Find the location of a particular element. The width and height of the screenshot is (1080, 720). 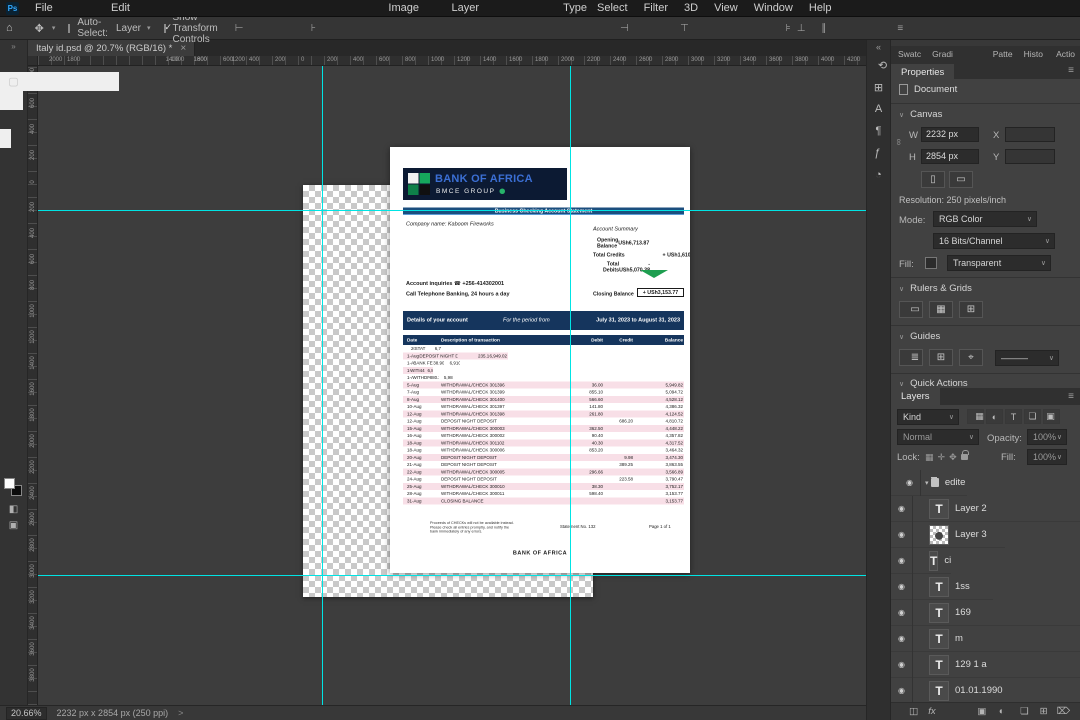

add-layer-mask-icon: ▣ is located at coordinates (977, 711).